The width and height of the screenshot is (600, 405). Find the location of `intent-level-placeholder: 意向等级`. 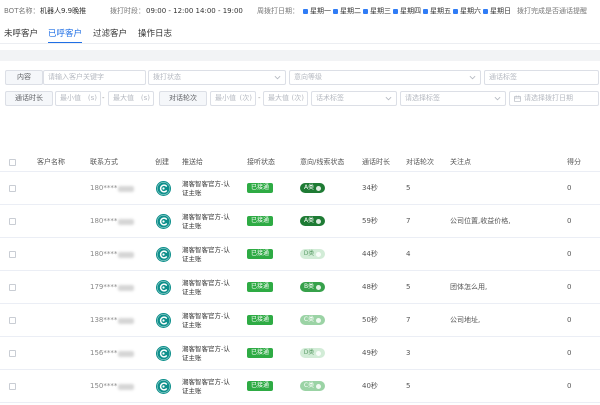

intent-level-placeholder: 意向等级 is located at coordinates (308, 77).